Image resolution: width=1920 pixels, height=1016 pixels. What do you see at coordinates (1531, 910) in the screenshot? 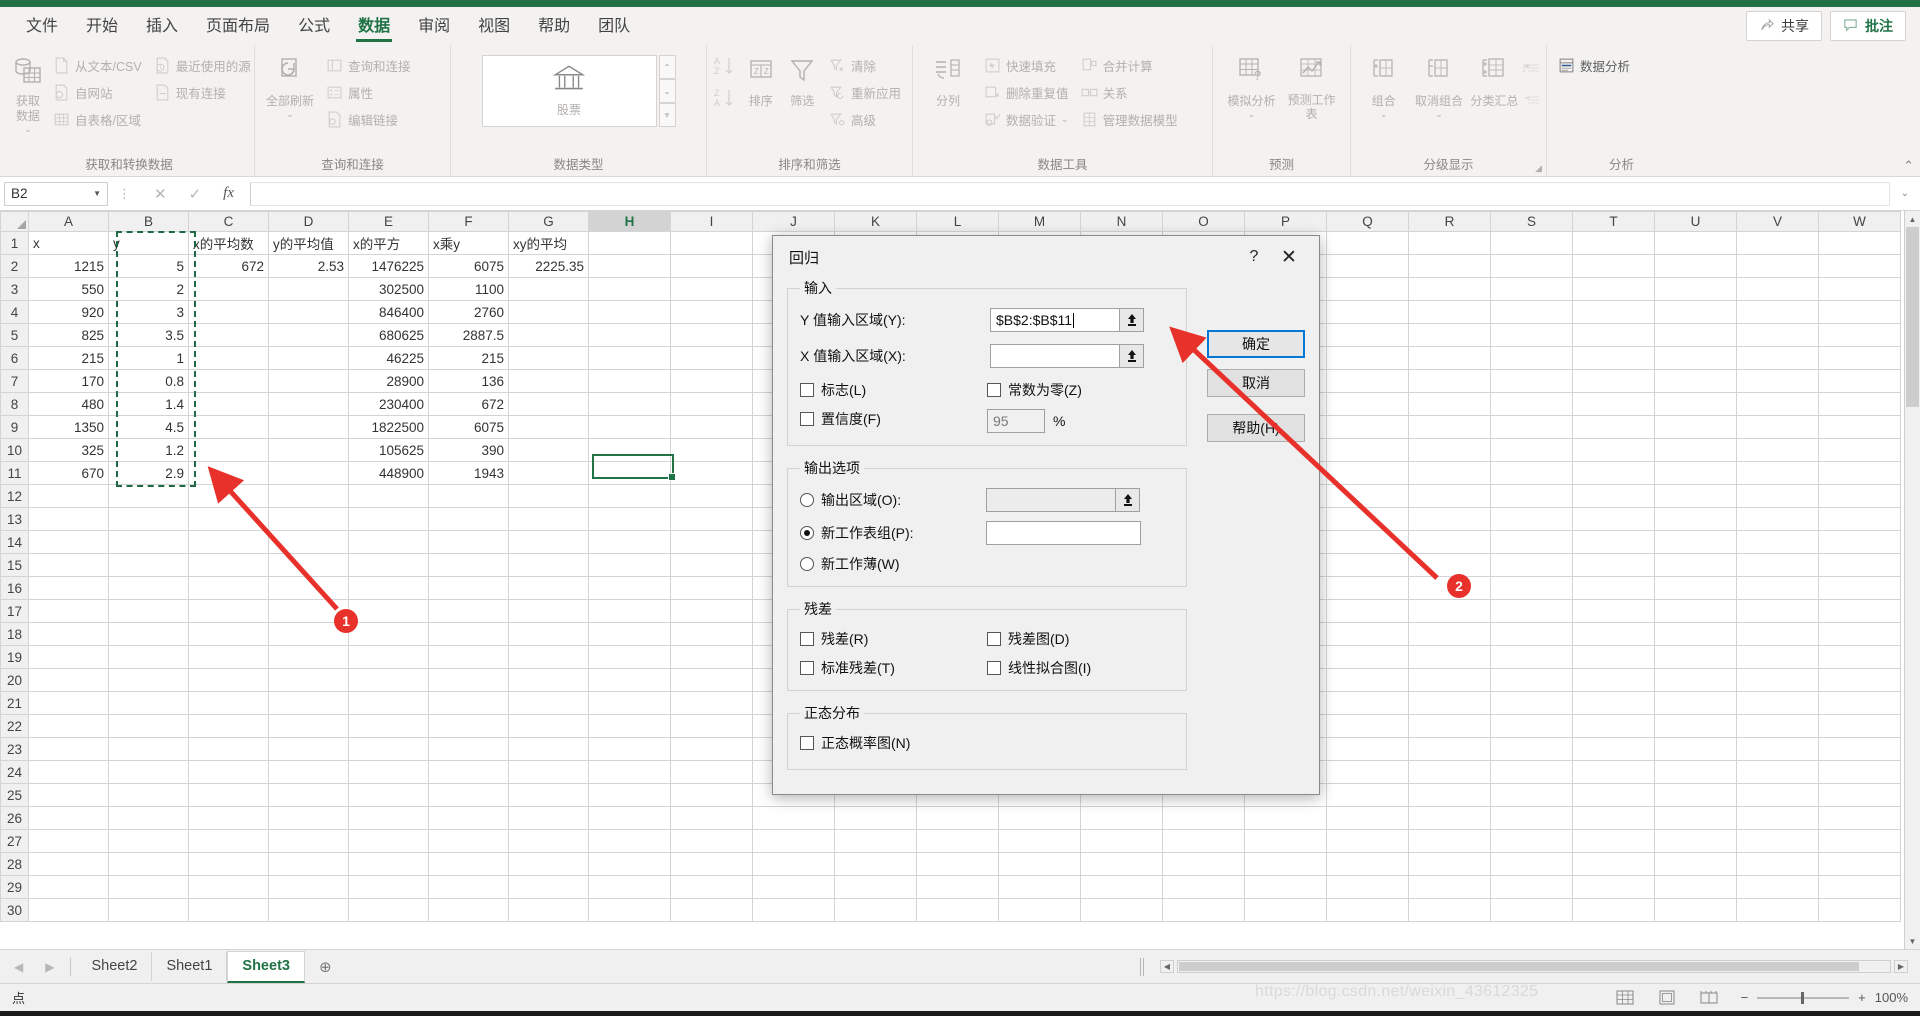
I see `cell-S30` at bounding box center [1531, 910].